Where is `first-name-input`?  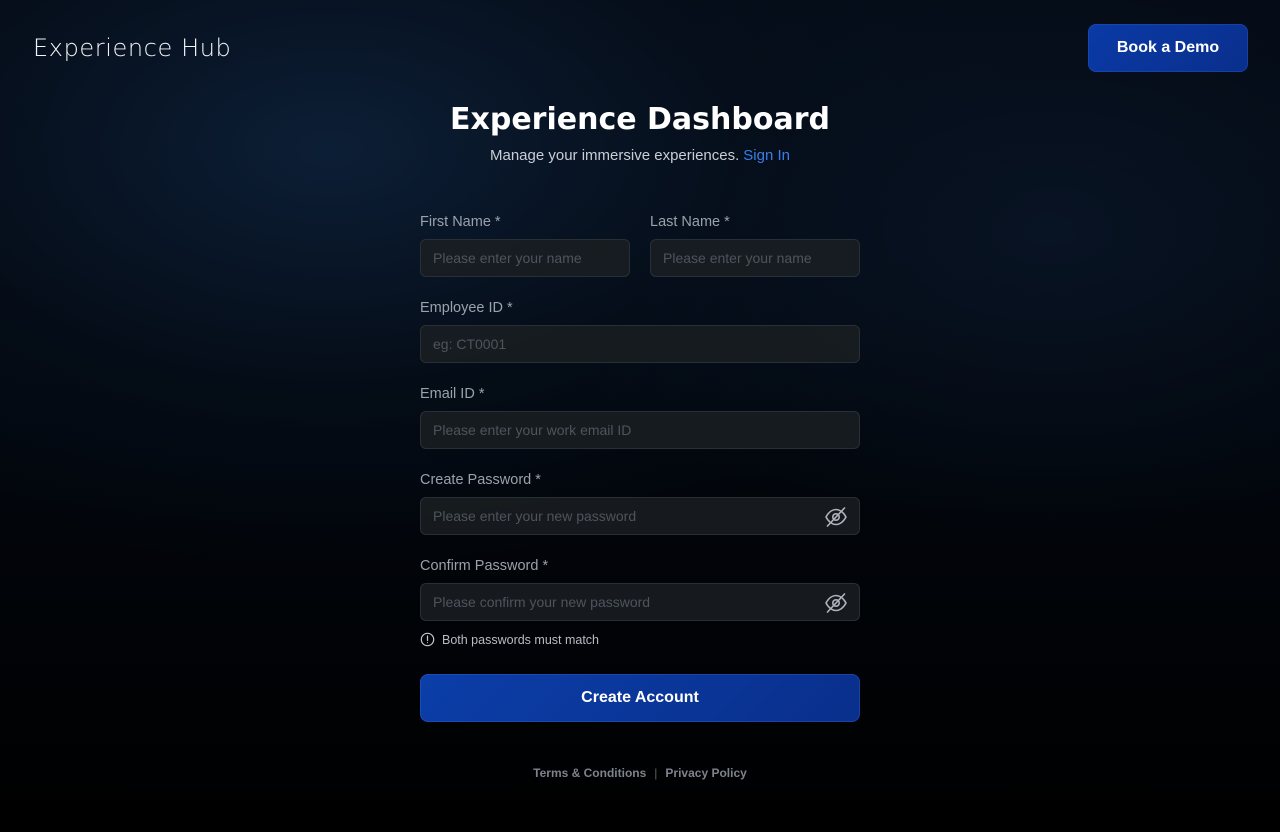
first-name-input is located at coordinates (525, 258).